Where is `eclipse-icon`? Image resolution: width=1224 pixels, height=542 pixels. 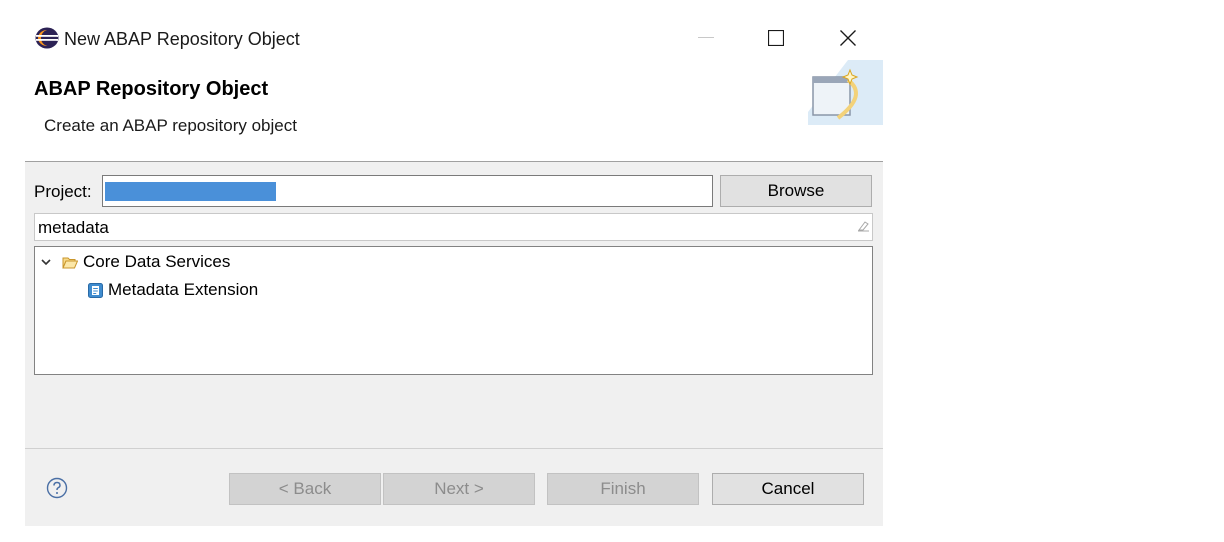
eclipse-icon is located at coordinates (47, 38).